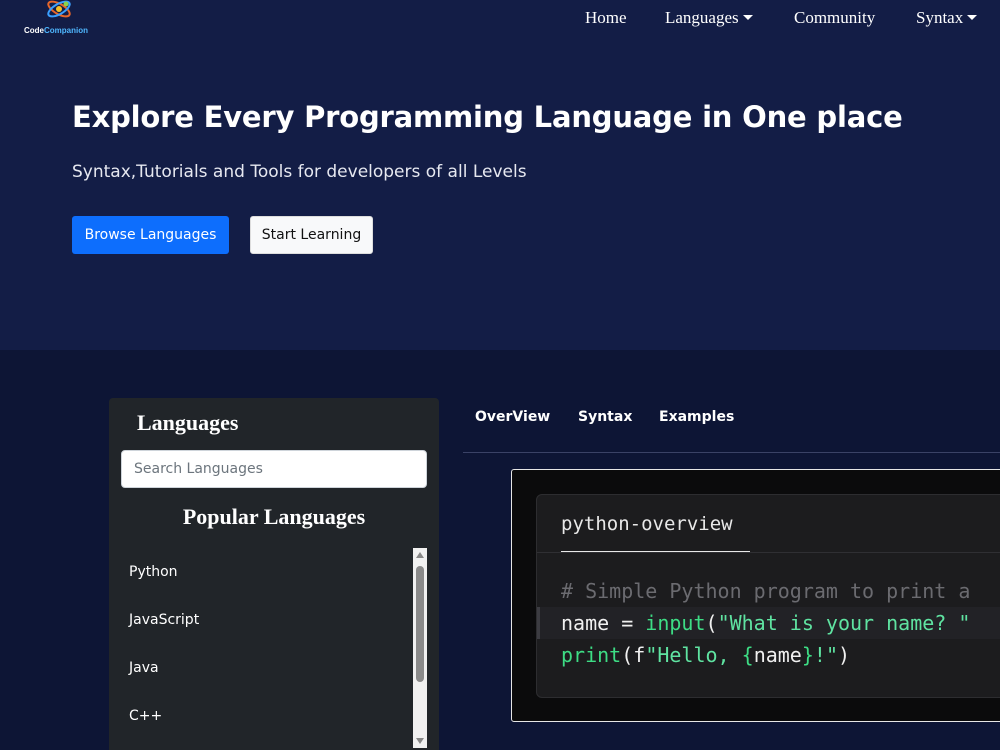 This screenshot has height=750, width=1000. What do you see at coordinates (311, 235) in the screenshot?
I see `start-learning-button: Start Learning` at bounding box center [311, 235].